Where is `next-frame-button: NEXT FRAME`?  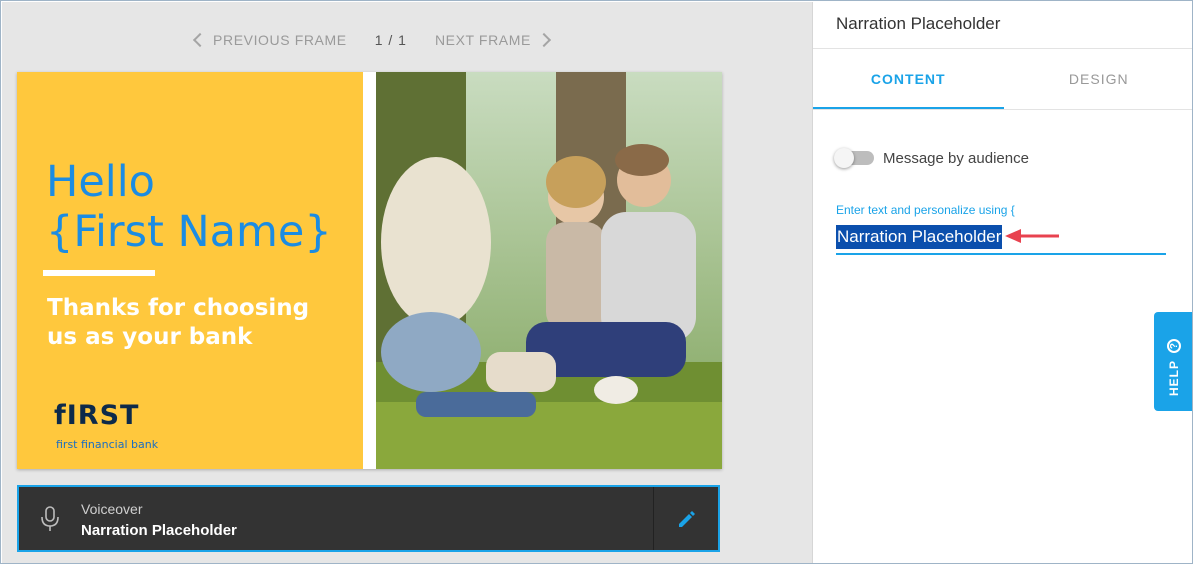
next-frame-button: NEXT FRAME is located at coordinates (493, 40).